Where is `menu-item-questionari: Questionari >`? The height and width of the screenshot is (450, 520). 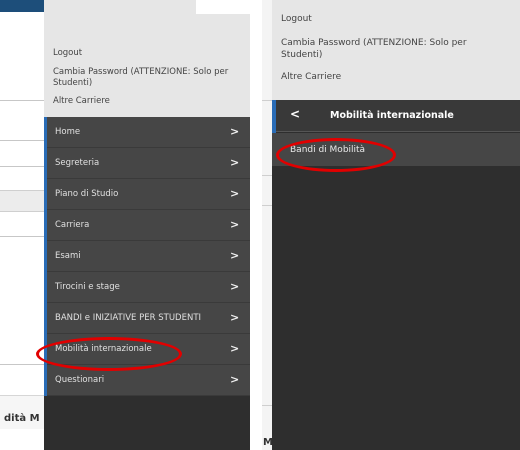 menu-item-questionari: Questionari > is located at coordinates (147, 380).